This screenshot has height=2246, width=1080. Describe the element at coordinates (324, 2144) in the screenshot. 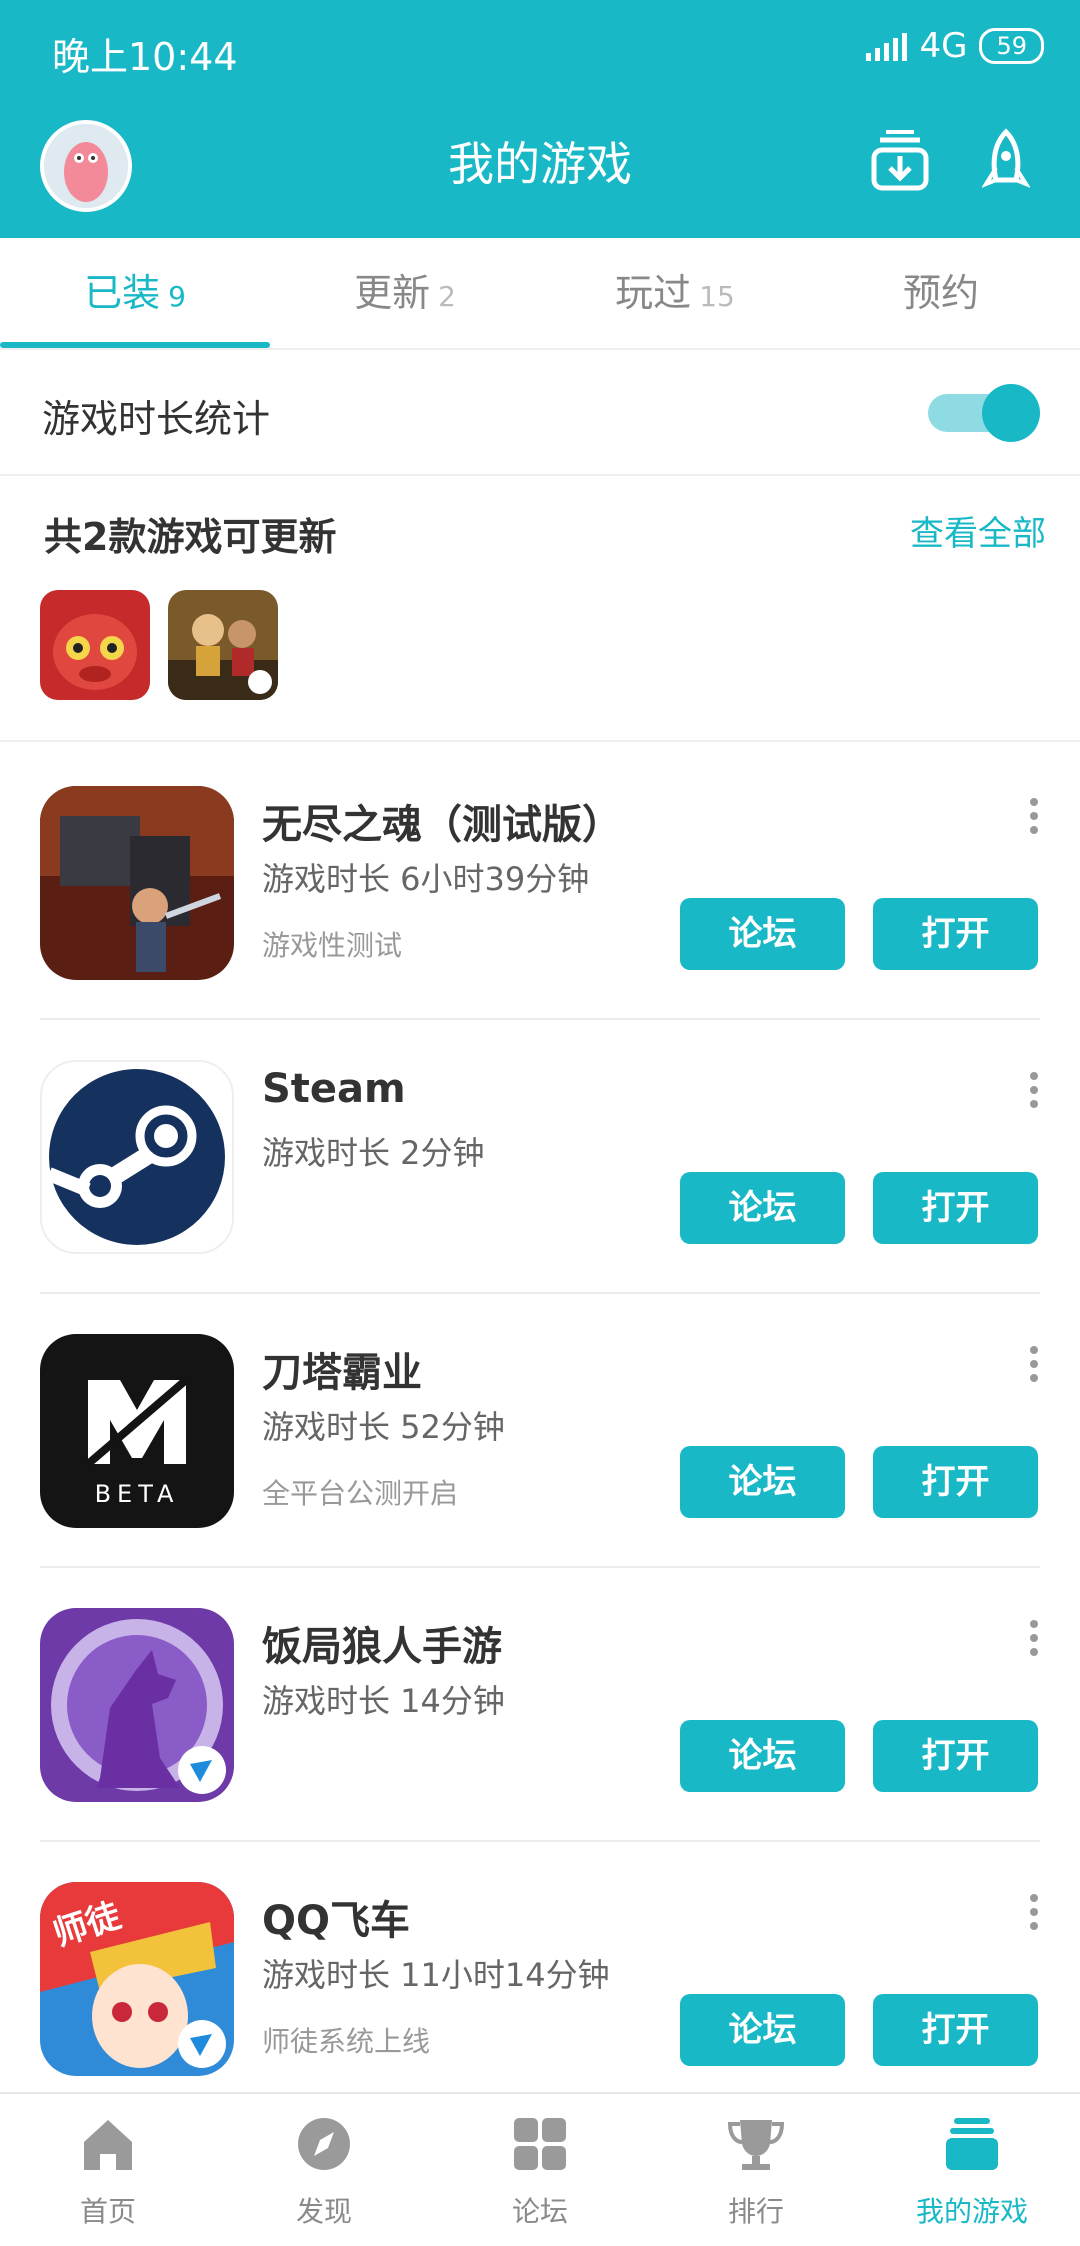

I see `compass-icon` at that location.